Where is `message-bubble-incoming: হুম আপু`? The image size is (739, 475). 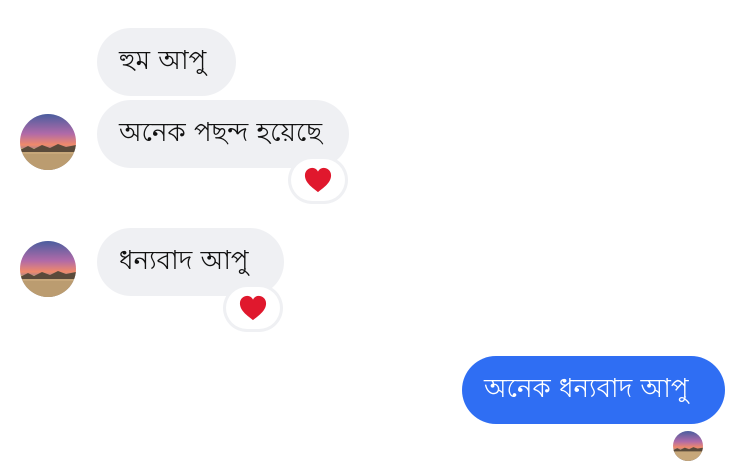
message-bubble-incoming: হুম আপু is located at coordinates (166, 62).